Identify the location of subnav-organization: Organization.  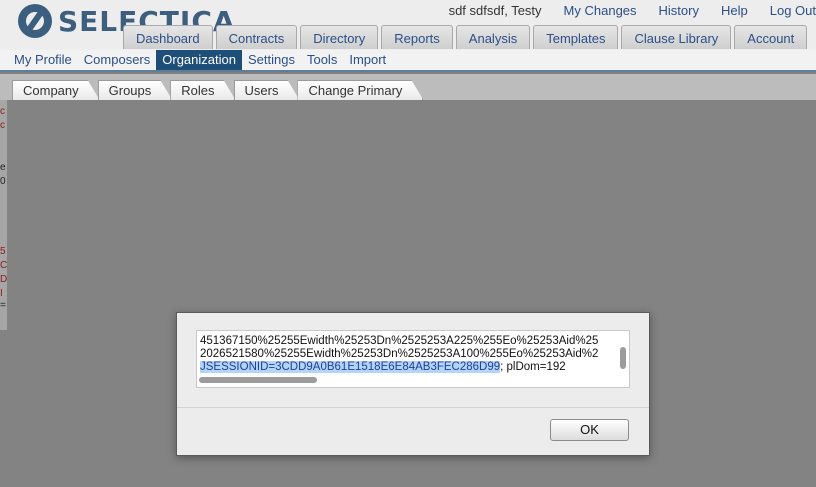
(199, 60).